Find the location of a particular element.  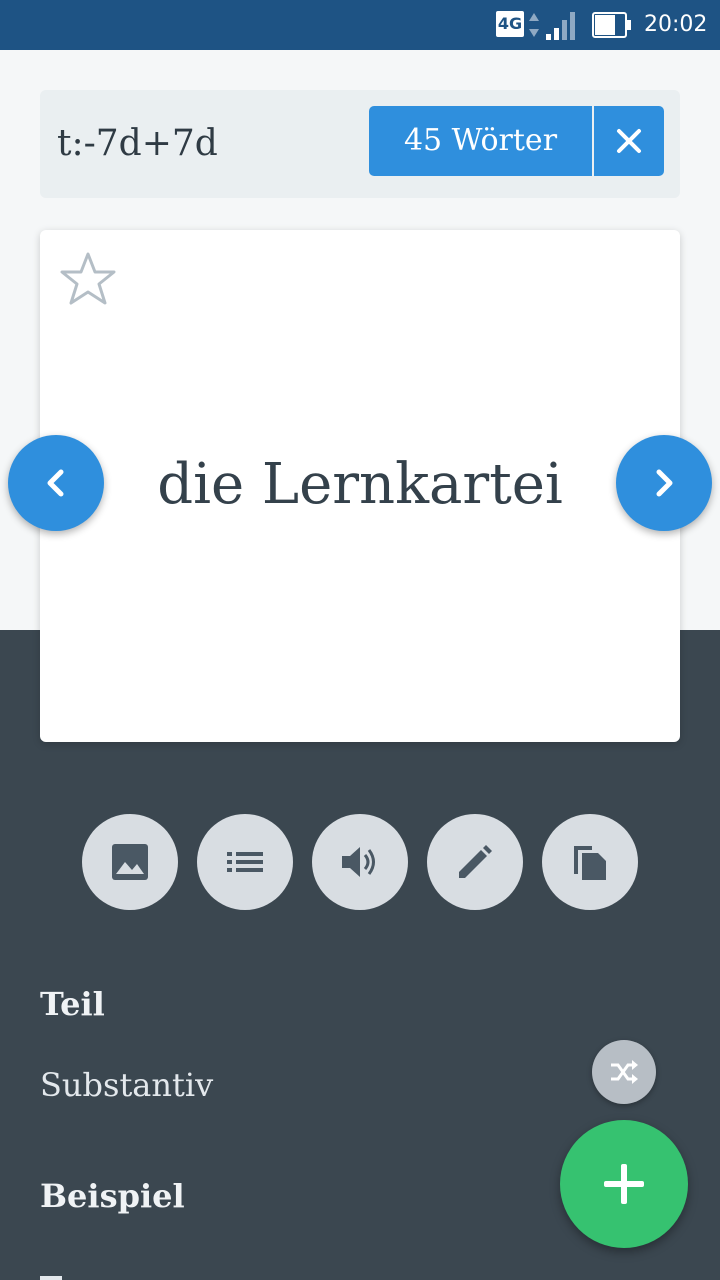

speaker-icon is located at coordinates (358, 862).